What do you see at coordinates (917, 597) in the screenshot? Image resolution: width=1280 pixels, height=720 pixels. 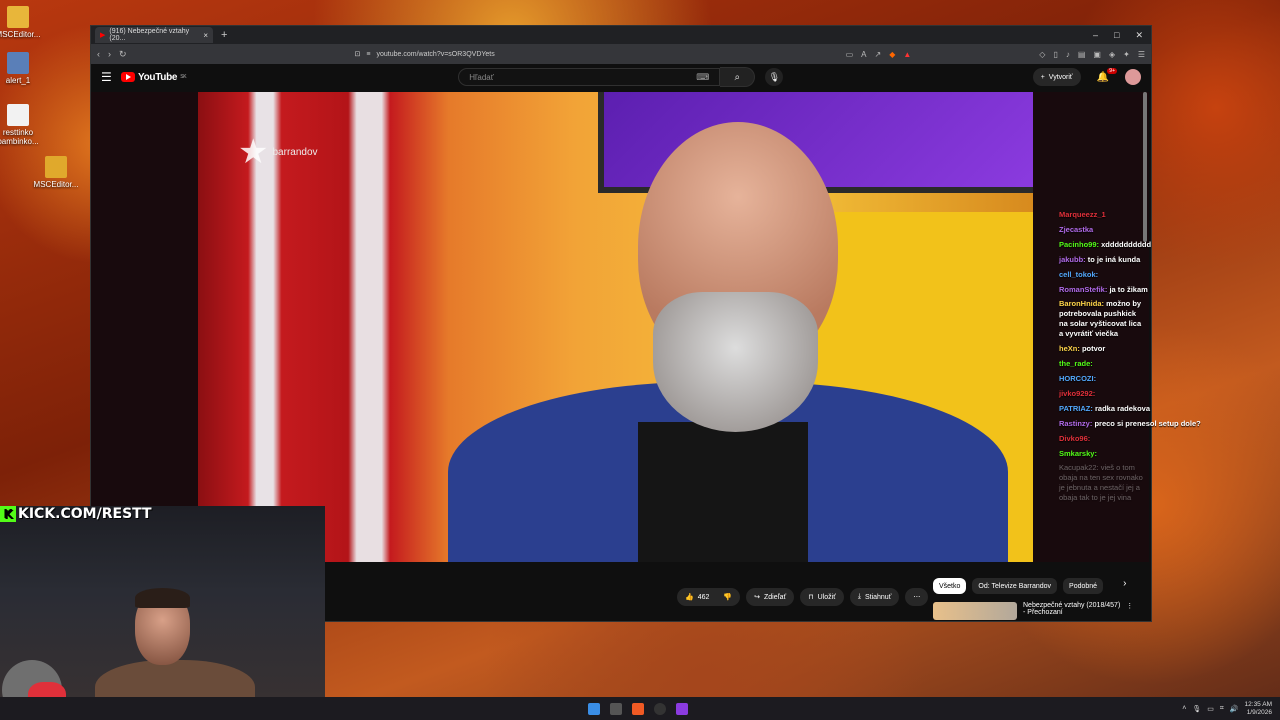 I see `more-actions-button: ⋯` at bounding box center [917, 597].